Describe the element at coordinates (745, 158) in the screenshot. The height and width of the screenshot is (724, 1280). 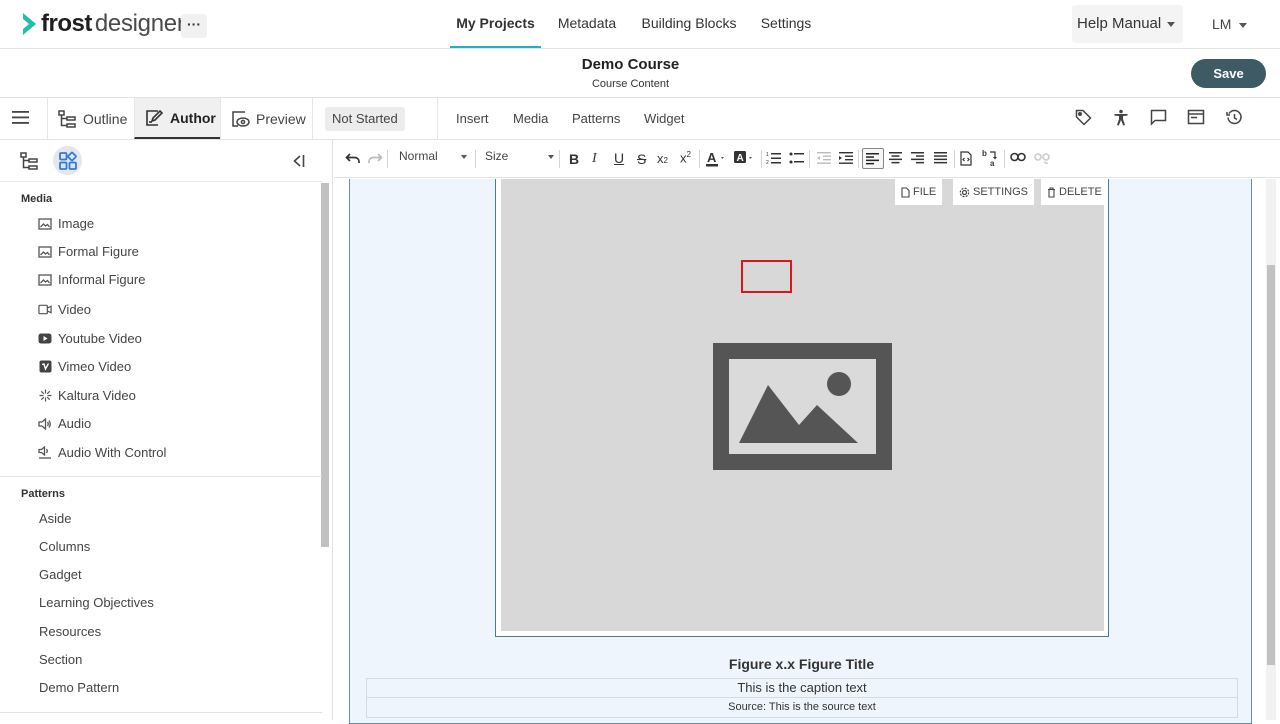
I see `highlight-color-icon: A` at that location.